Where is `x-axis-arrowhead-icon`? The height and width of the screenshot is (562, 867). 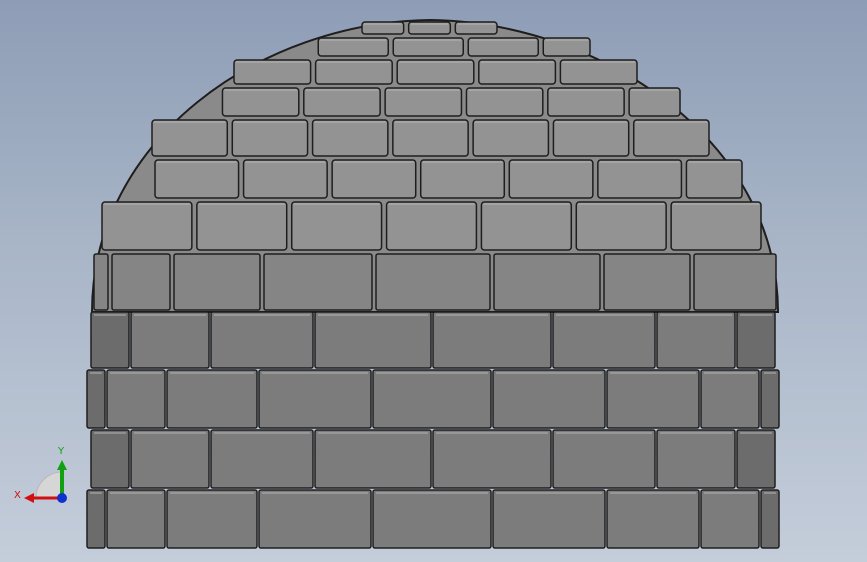
x-axis-arrowhead-icon is located at coordinates (29, 498).